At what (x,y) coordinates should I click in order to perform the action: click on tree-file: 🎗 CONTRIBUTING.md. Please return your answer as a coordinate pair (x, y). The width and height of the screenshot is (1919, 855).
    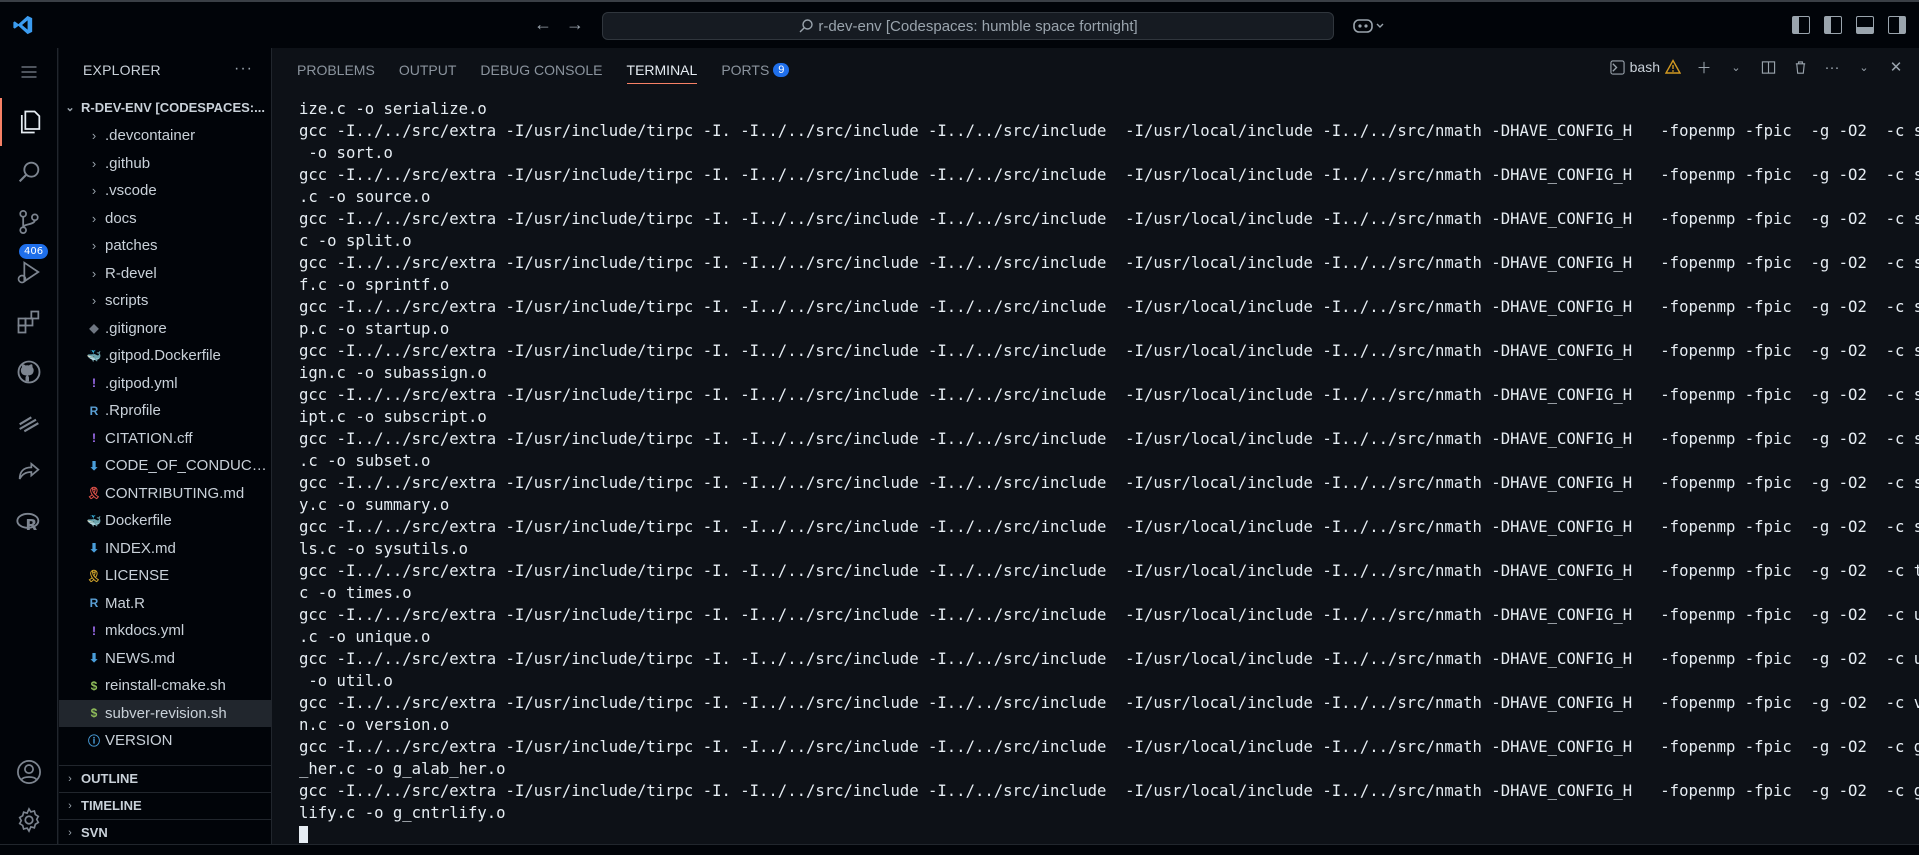
    Looking at the image, I should click on (165, 494).